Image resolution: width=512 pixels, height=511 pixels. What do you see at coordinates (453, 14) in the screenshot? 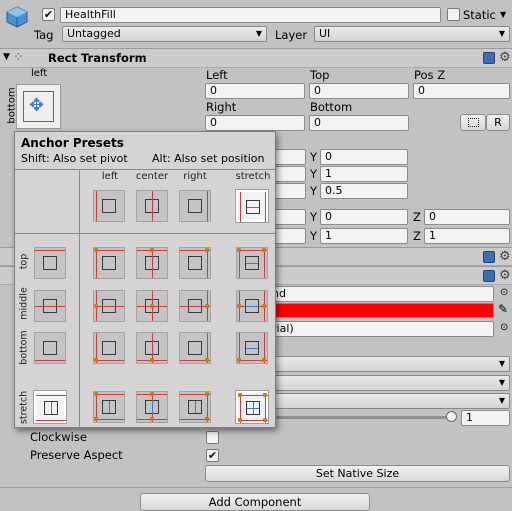
I see `static-checkbox` at bounding box center [453, 14].